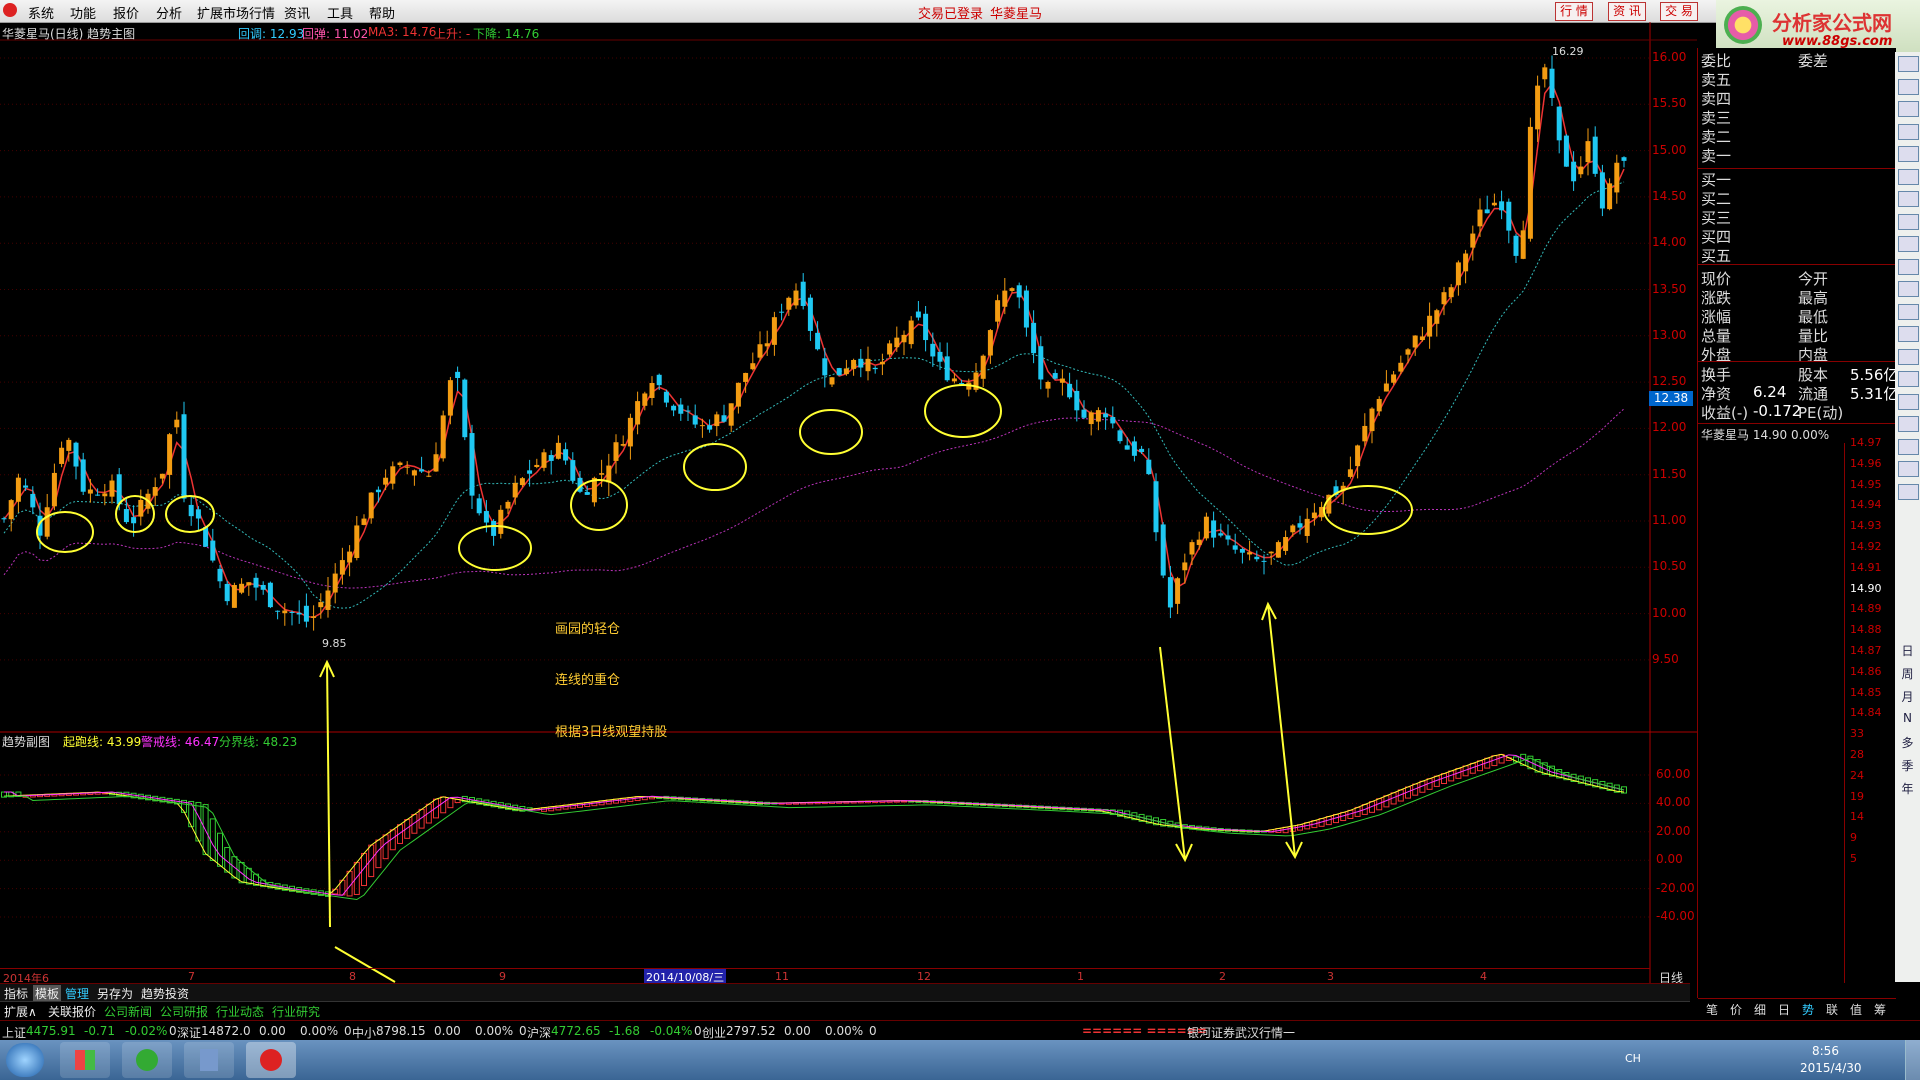 The image size is (1920, 1080). What do you see at coordinates (814, 825) in the screenshot?
I see `warning-line` at bounding box center [814, 825].